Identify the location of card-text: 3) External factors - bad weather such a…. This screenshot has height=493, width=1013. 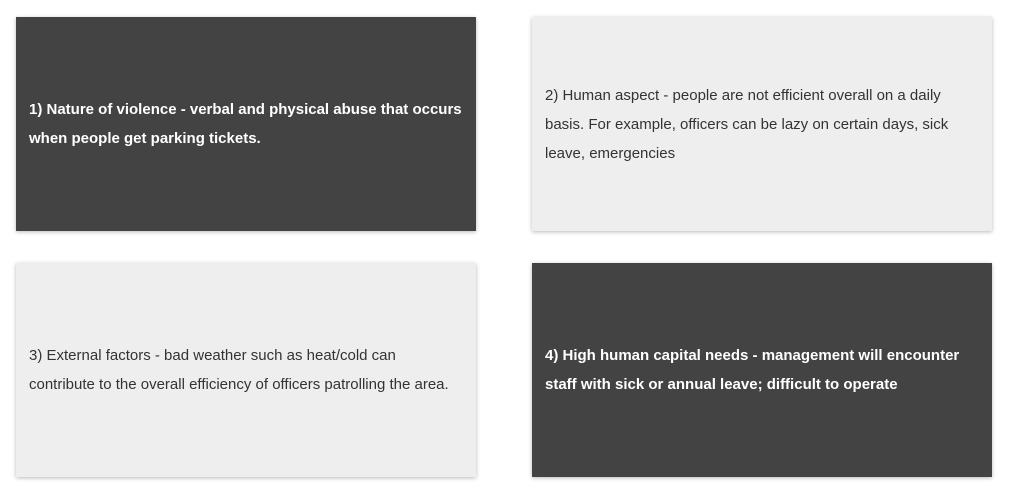
(239, 370).